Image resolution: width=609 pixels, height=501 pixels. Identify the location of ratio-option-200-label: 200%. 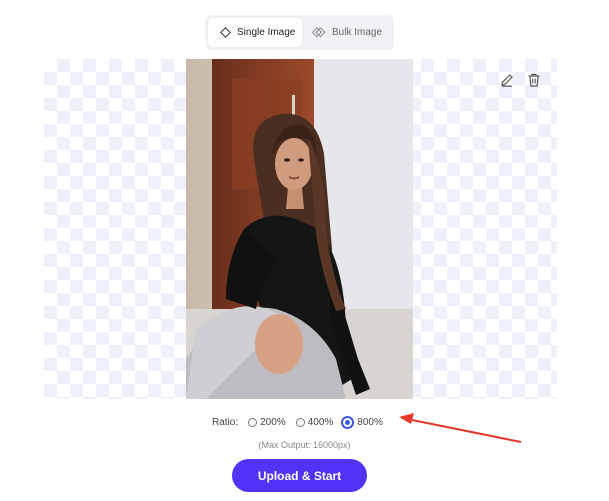
(273, 422).